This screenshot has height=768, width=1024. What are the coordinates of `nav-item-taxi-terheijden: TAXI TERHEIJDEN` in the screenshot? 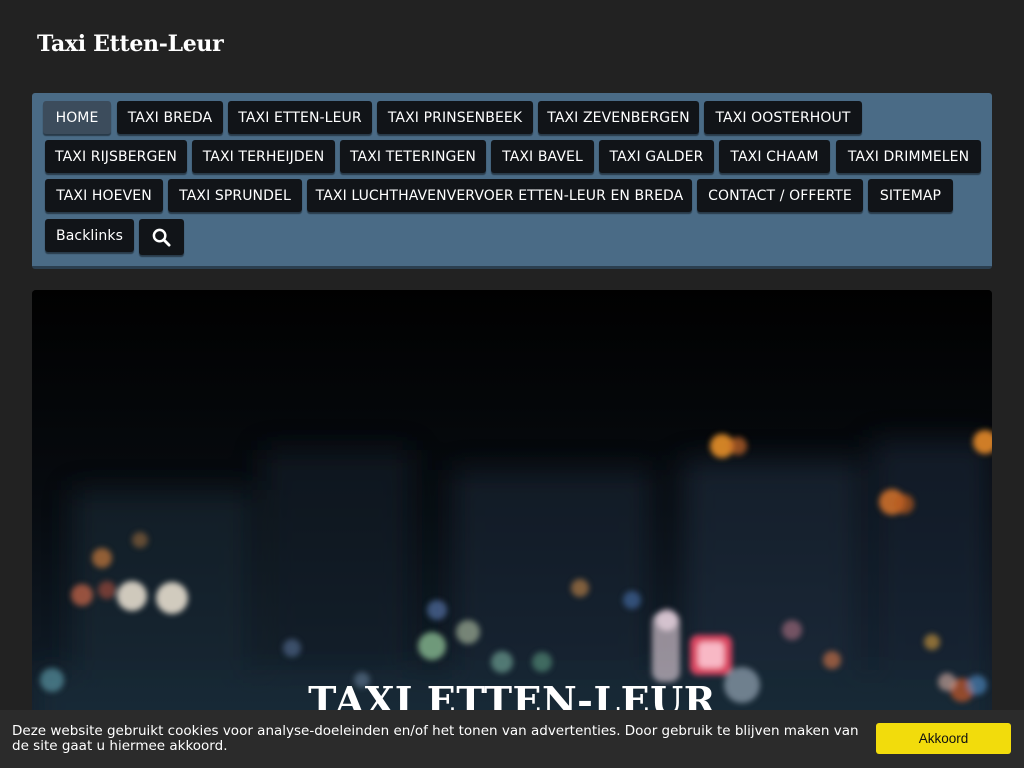 It's located at (263, 156).